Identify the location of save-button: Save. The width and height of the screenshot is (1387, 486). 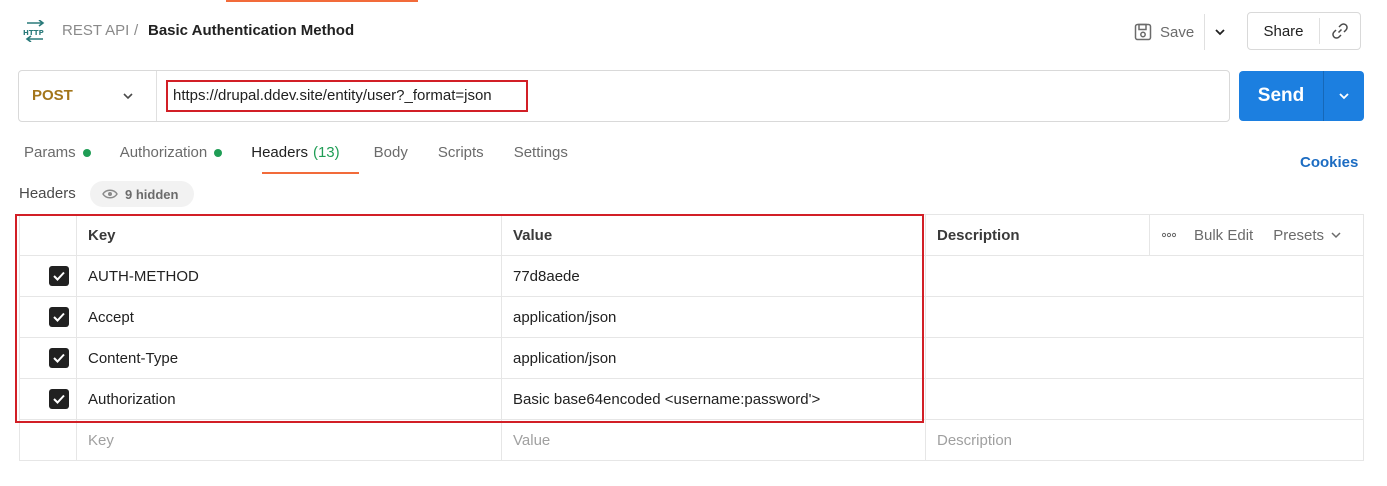
(1166, 32).